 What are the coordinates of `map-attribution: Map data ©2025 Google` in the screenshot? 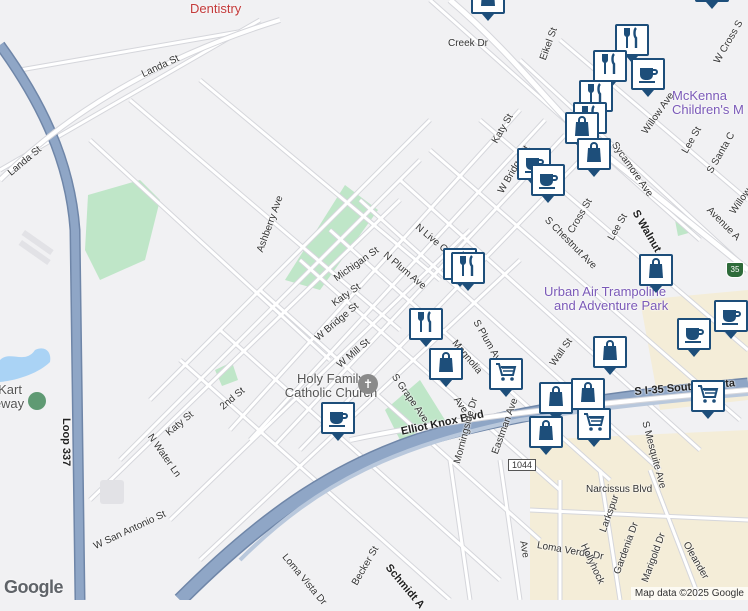 It's located at (689, 593).